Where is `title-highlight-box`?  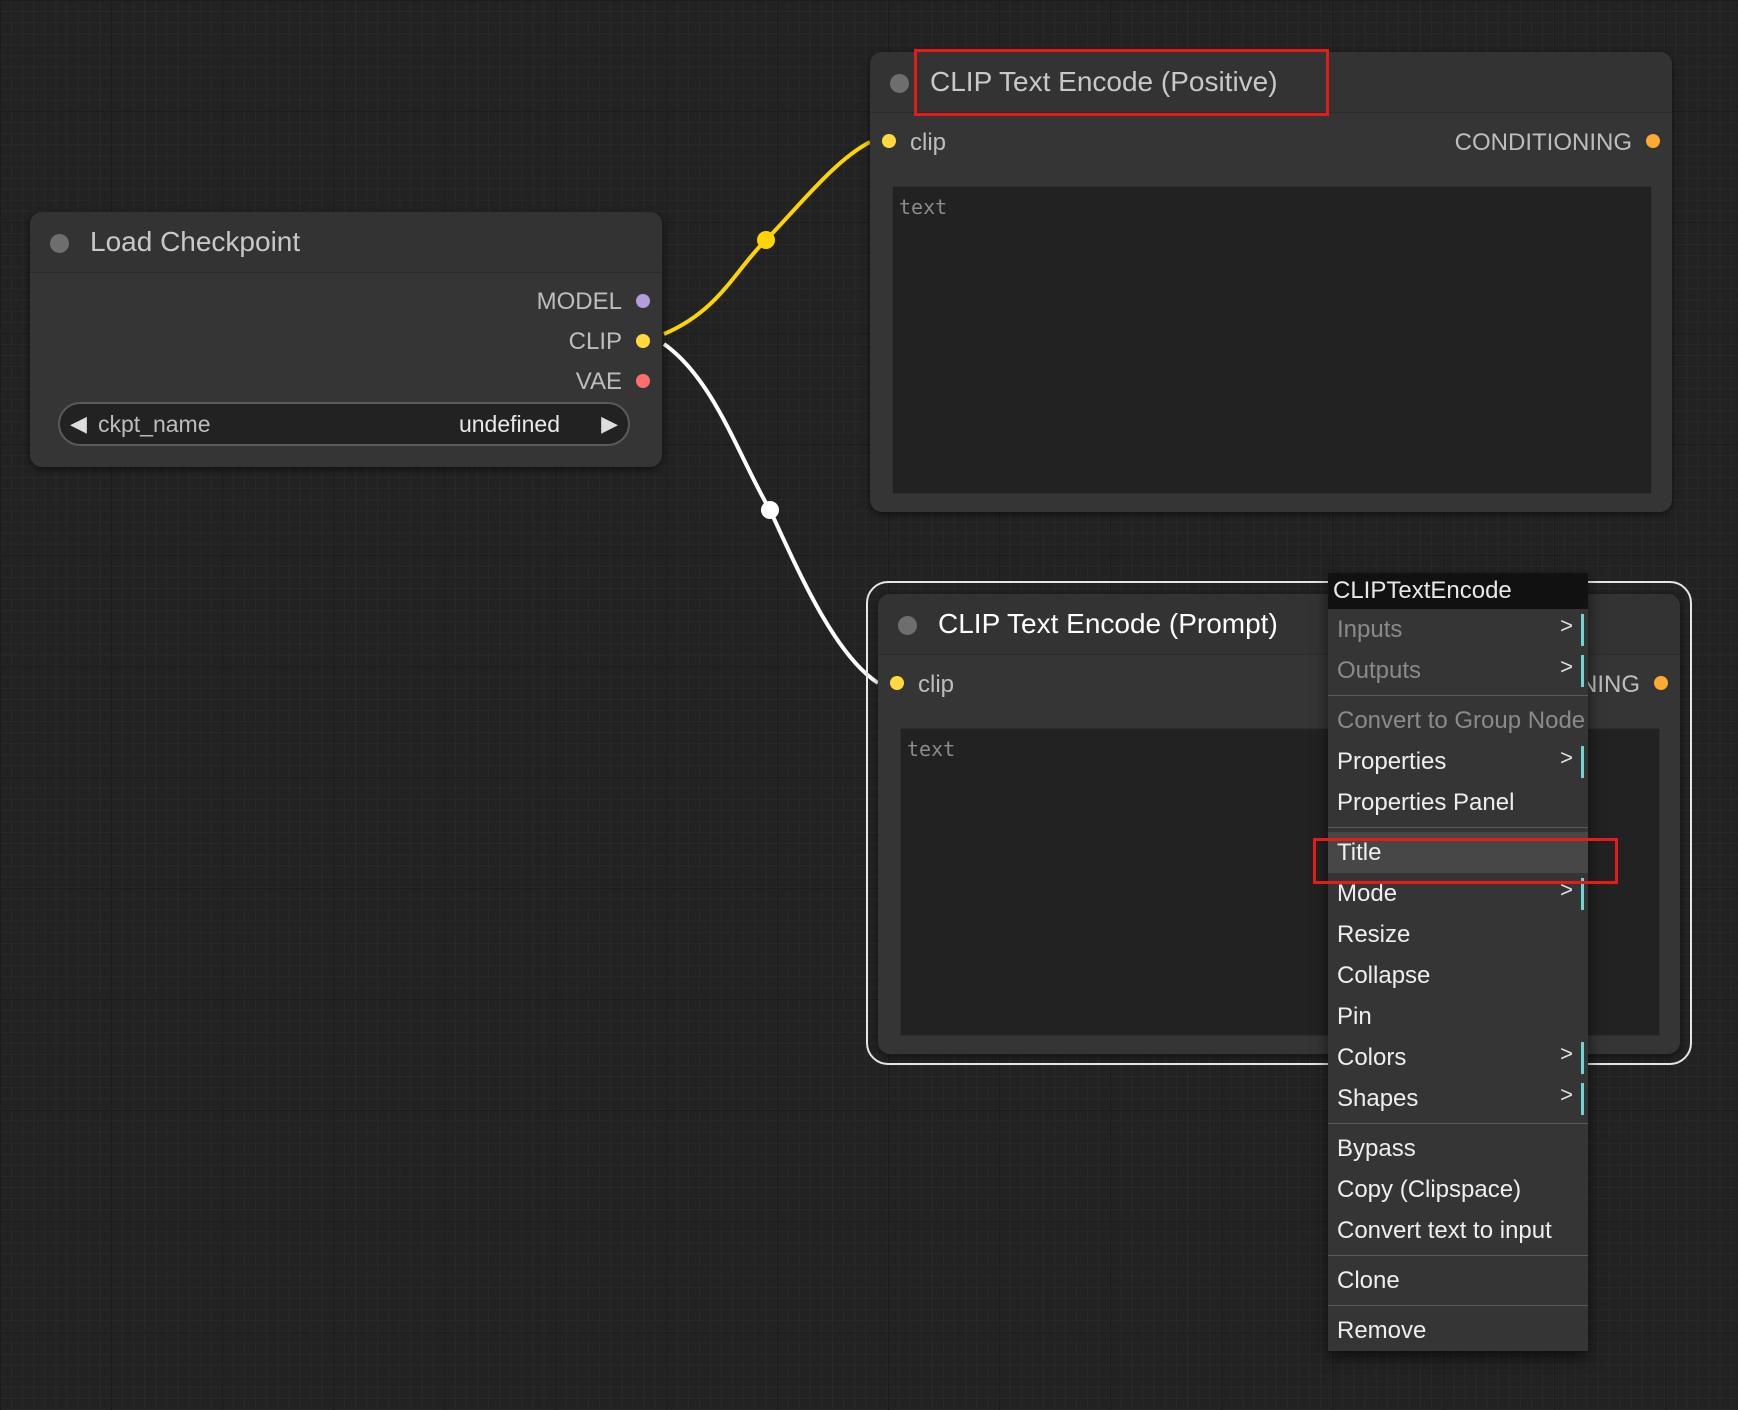 title-highlight-box is located at coordinates (1121, 82).